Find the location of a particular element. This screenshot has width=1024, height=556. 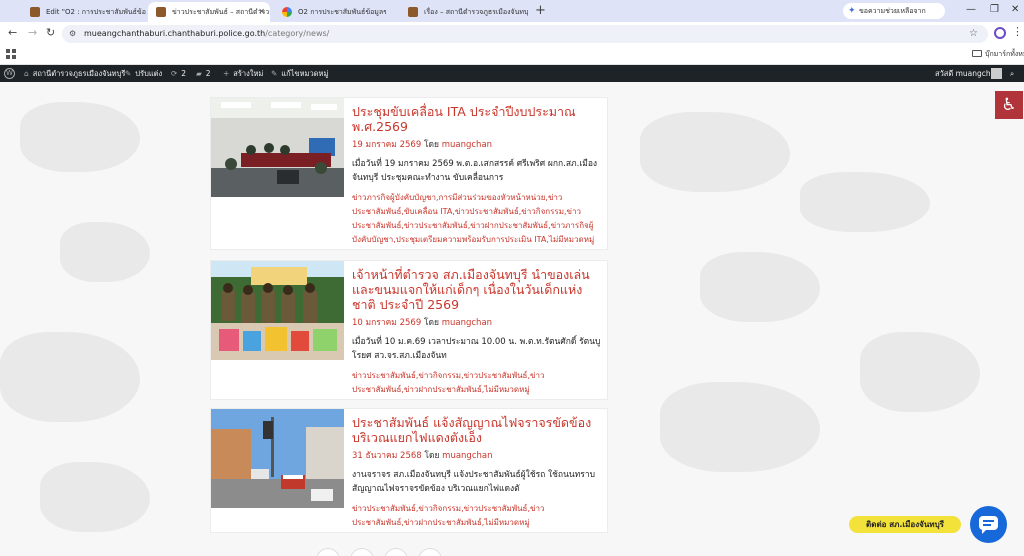

pencil-icon: ✎ is located at coordinates (274, 73).